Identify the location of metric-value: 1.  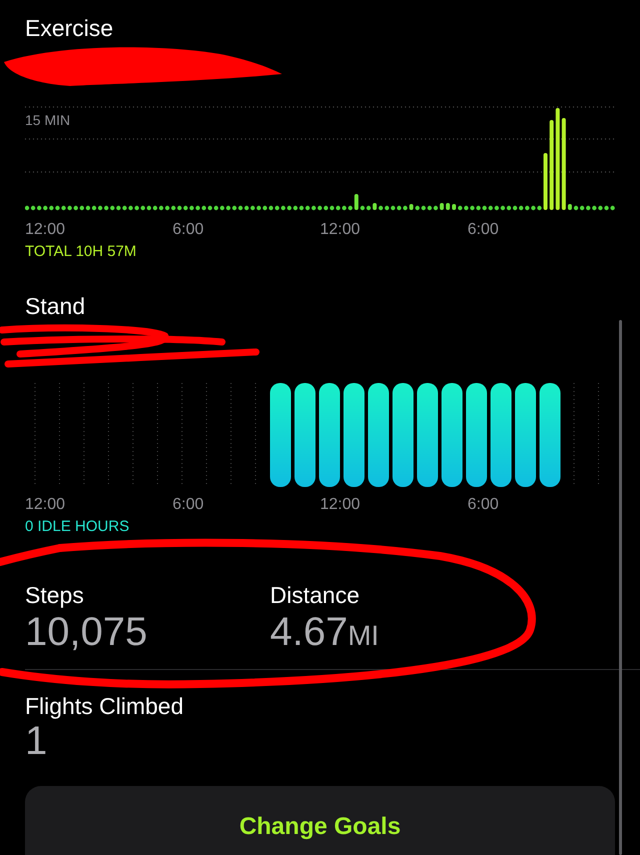
(36, 741).